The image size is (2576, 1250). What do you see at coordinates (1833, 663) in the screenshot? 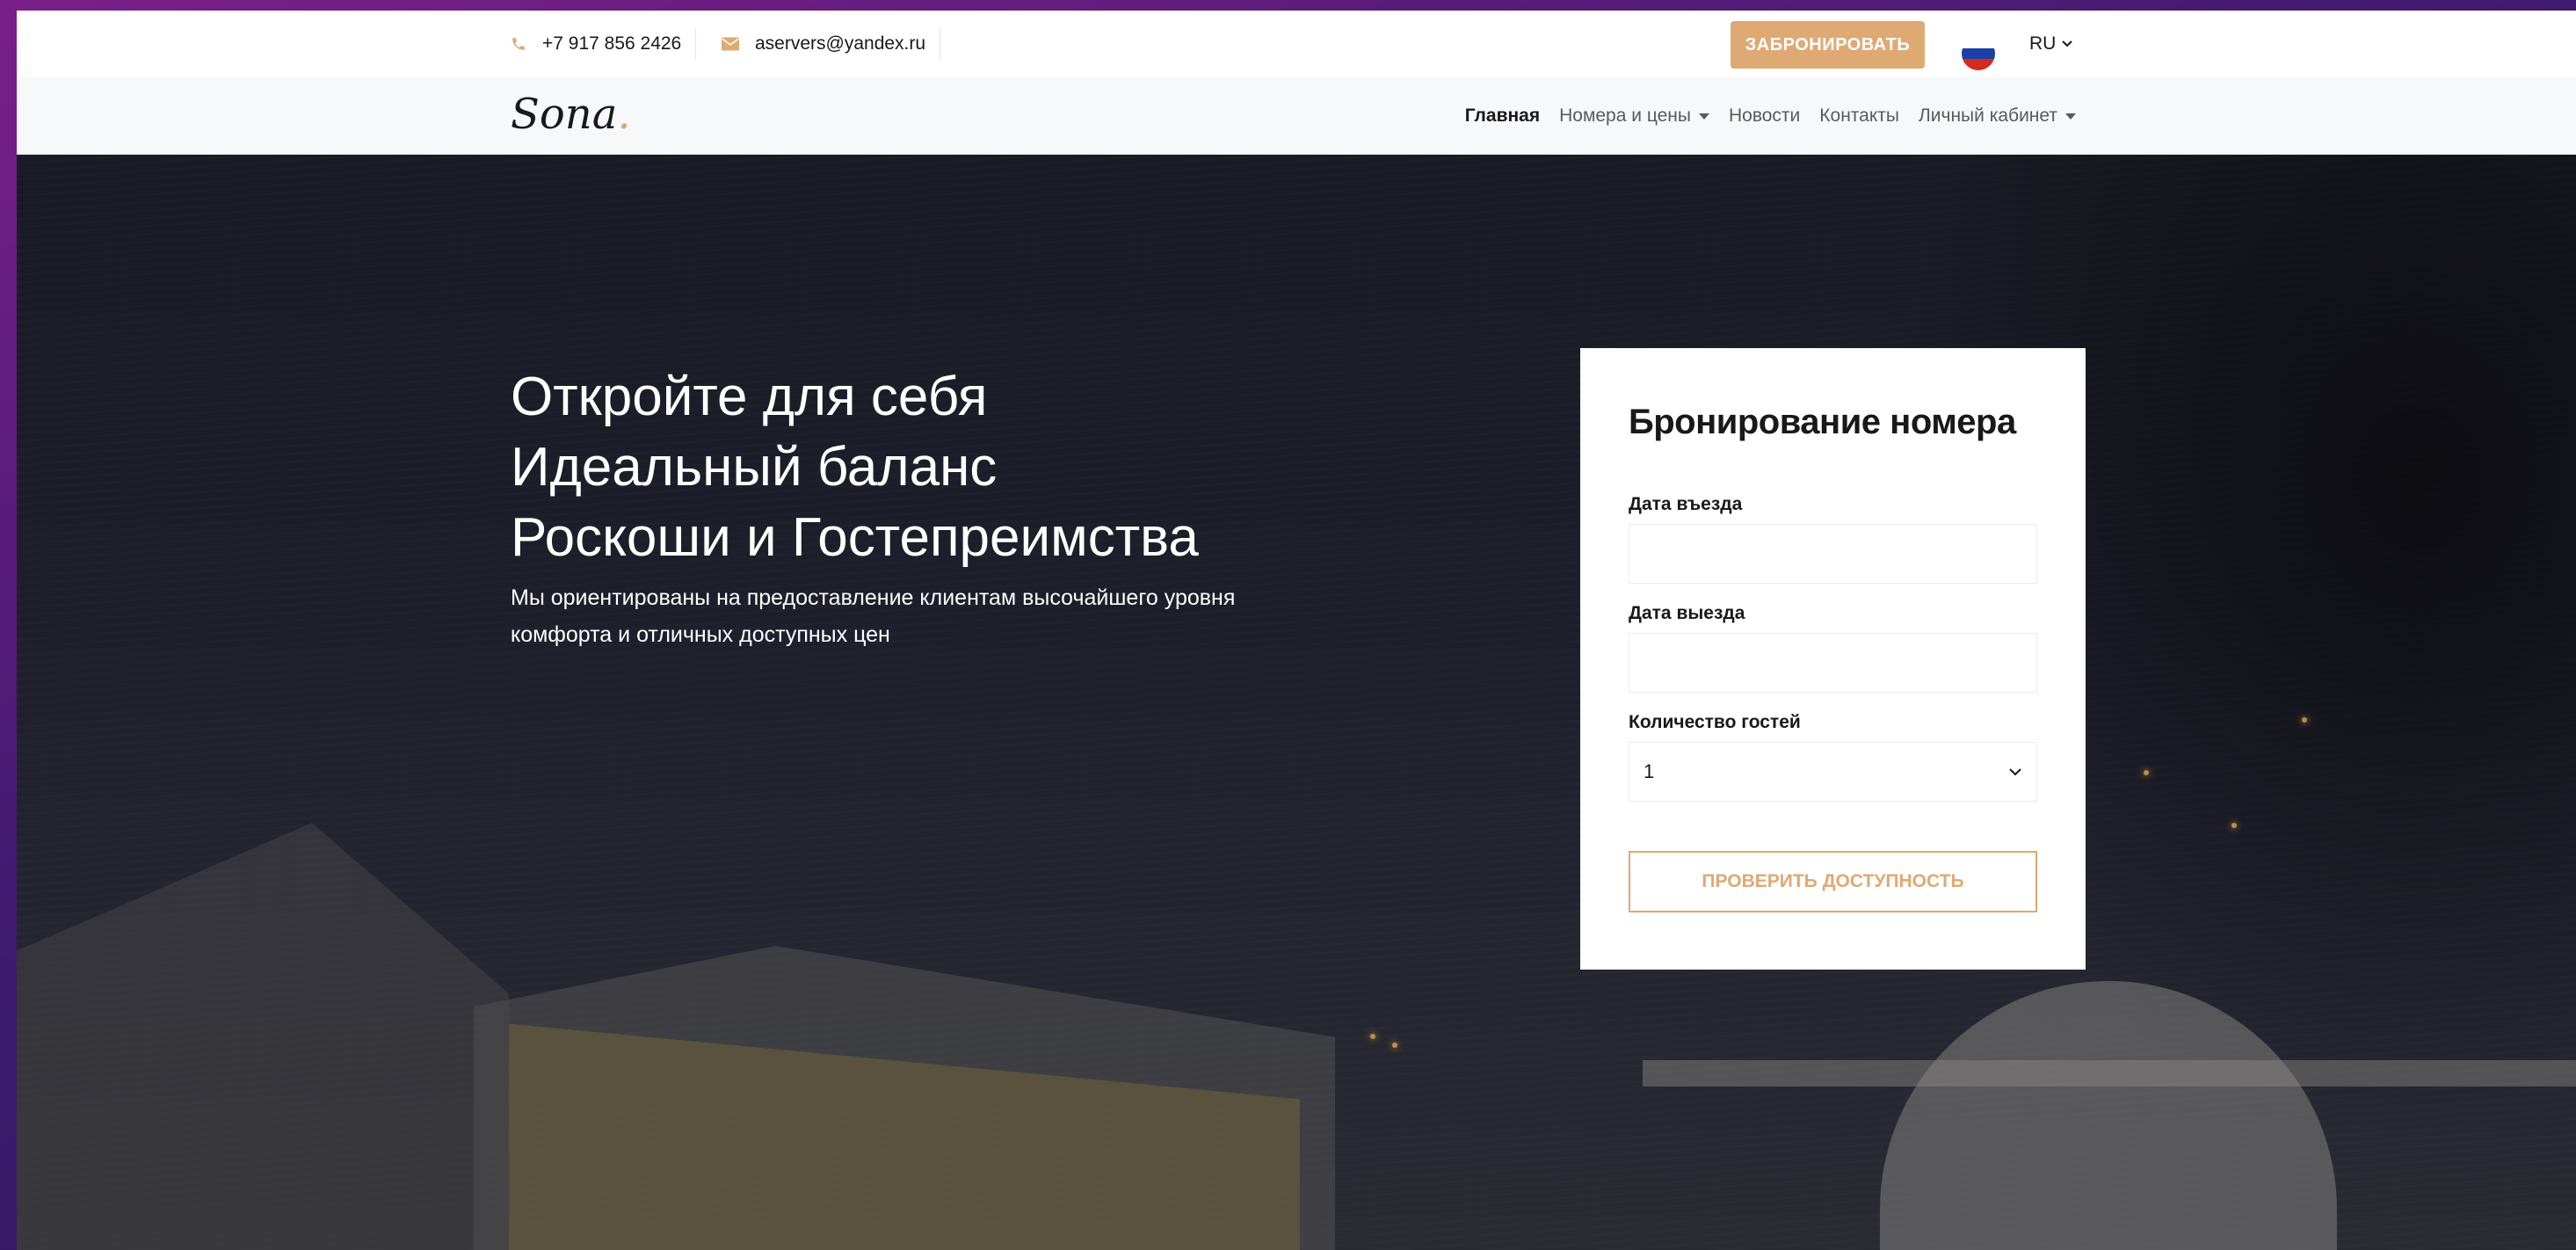
I see `checkout-date-input` at bounding box center [1833, 663].